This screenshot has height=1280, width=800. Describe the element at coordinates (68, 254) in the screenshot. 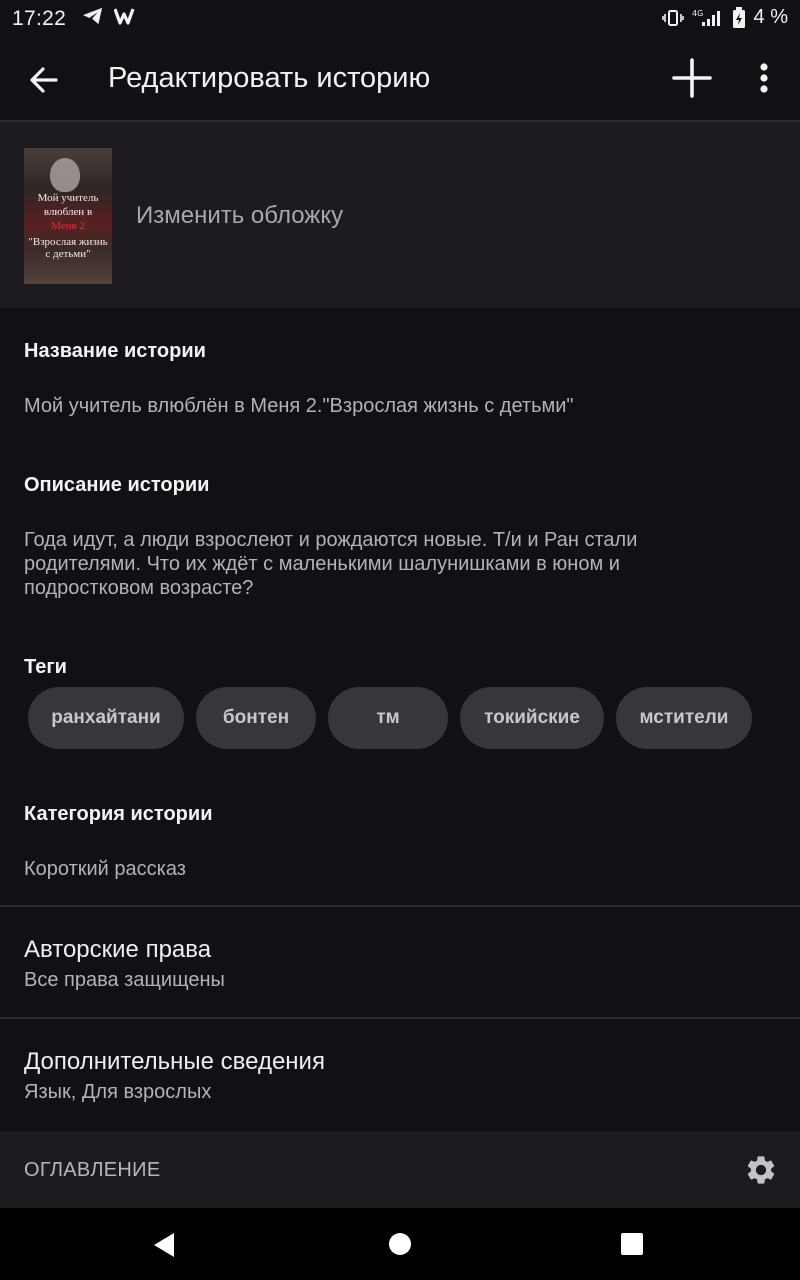

I see `cover-image-text: с детьми"` at that location.